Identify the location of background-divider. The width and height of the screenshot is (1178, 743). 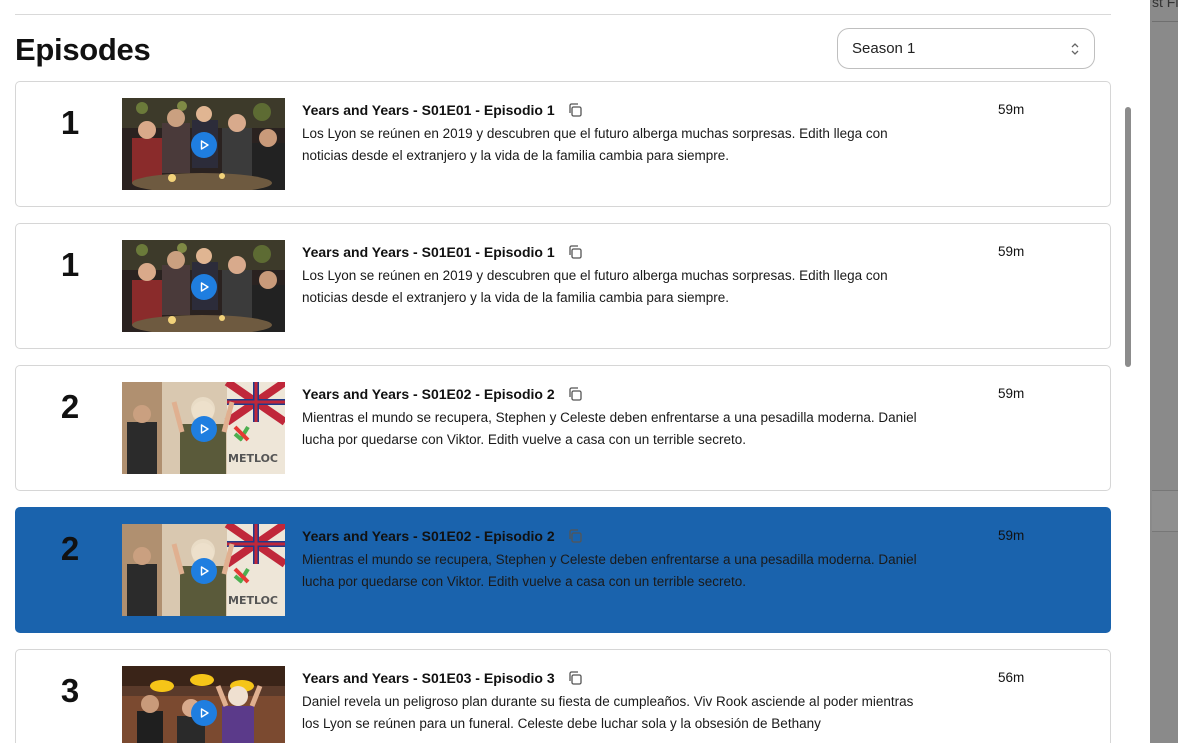
(1165, 21).